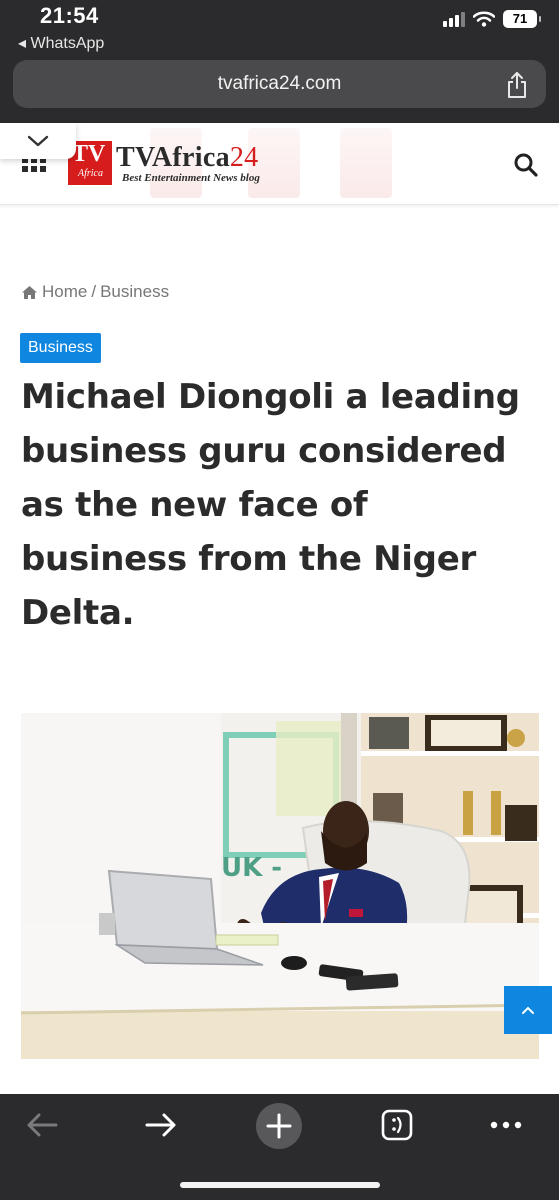 This screenshot has width=559, height=1200. What do you see at coordinates (64, 292) in the screenshot?
I see `breadcrumb-home: Home` at bounding box center [64, 292].